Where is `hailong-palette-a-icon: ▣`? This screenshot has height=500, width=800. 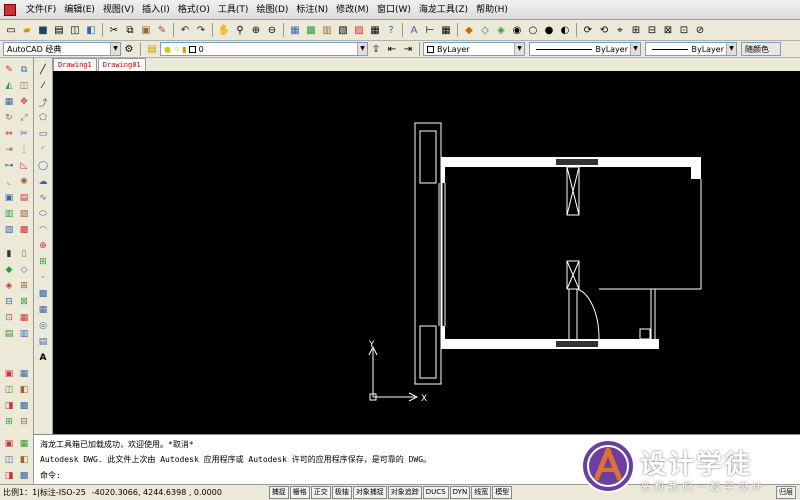
hailong-palette-a-icon: ▣ is located at coordinates (9, 374).